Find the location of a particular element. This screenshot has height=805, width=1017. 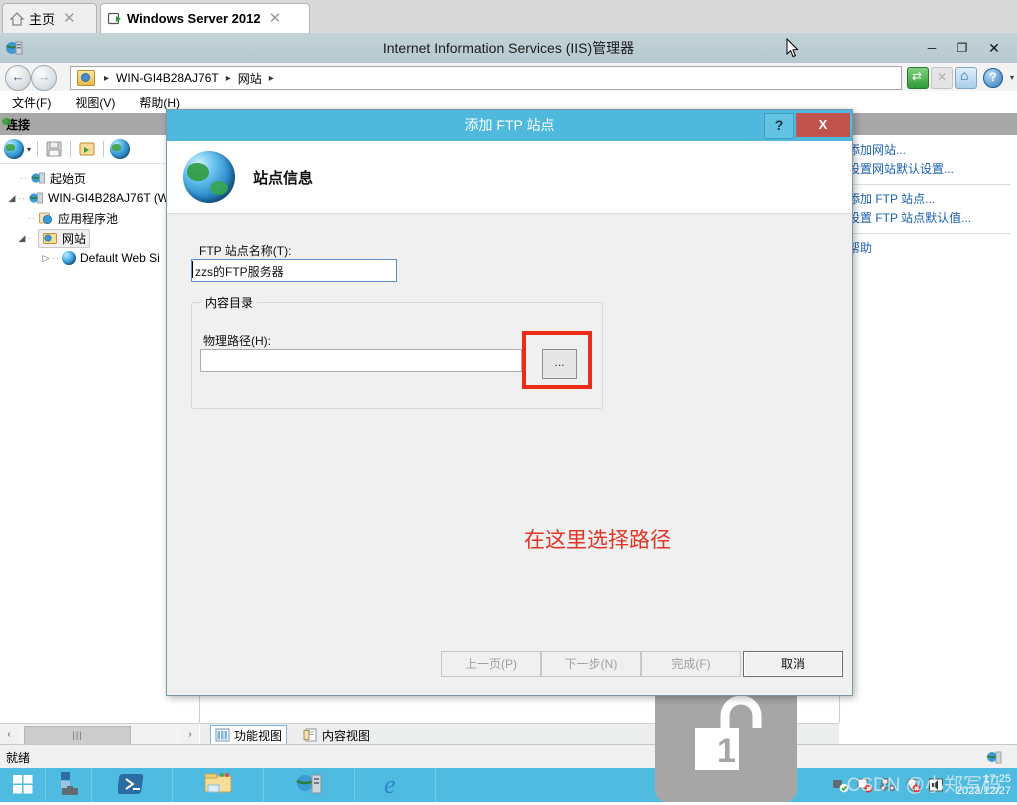

action-help: 帮助 is located at coordinates (932, 248).